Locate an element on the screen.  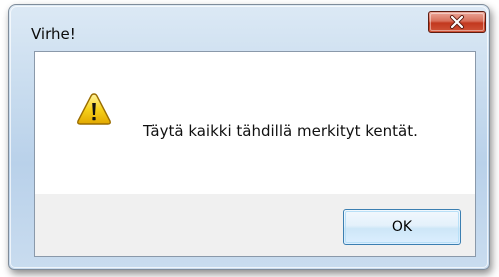
close-button is located at coordinates (457, 22).